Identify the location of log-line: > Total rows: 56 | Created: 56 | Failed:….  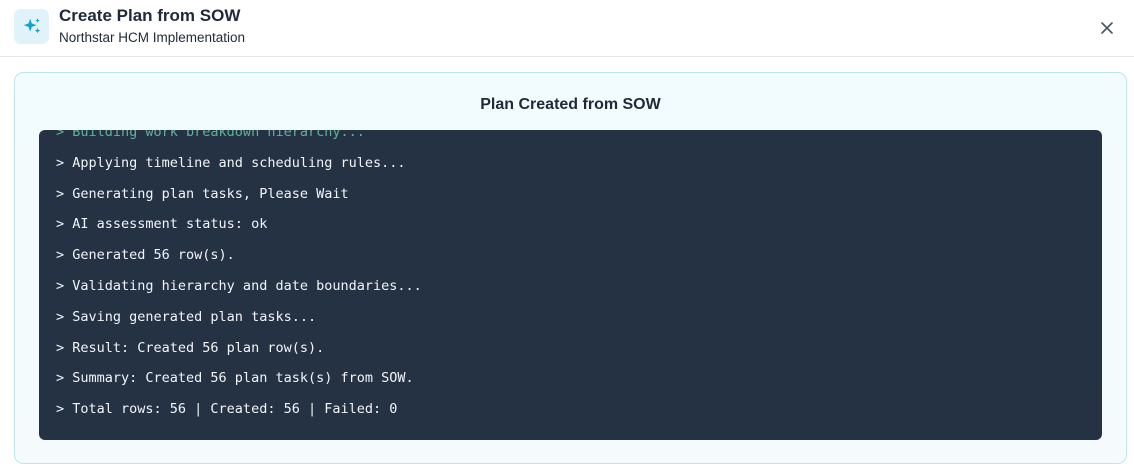
(227, 409).